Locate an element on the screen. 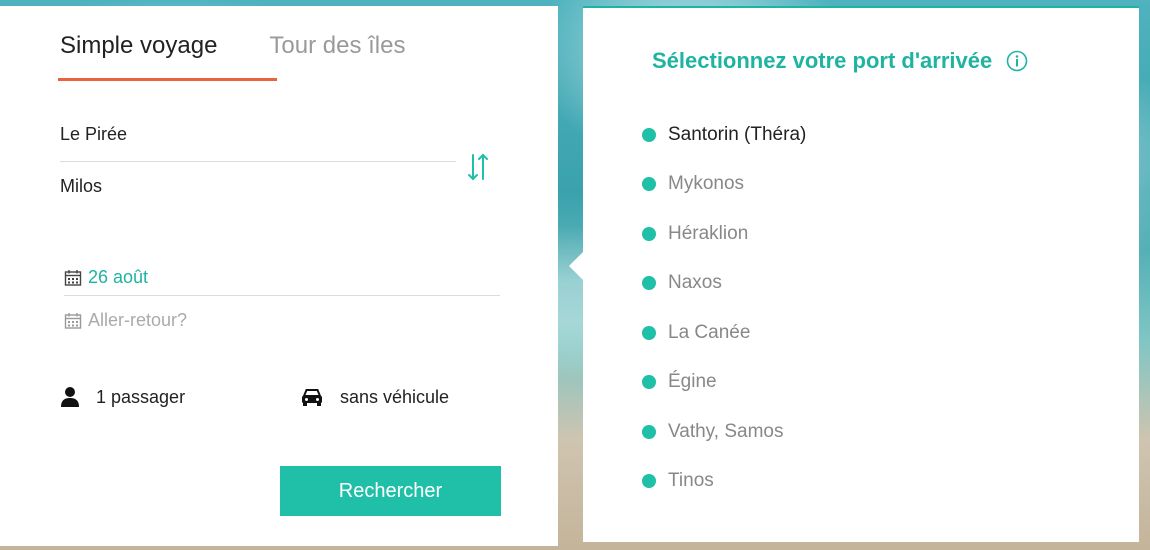 This screenshot has width=1150, height=550. arrival-port-field: Milos is located at coordinates (258, 193).